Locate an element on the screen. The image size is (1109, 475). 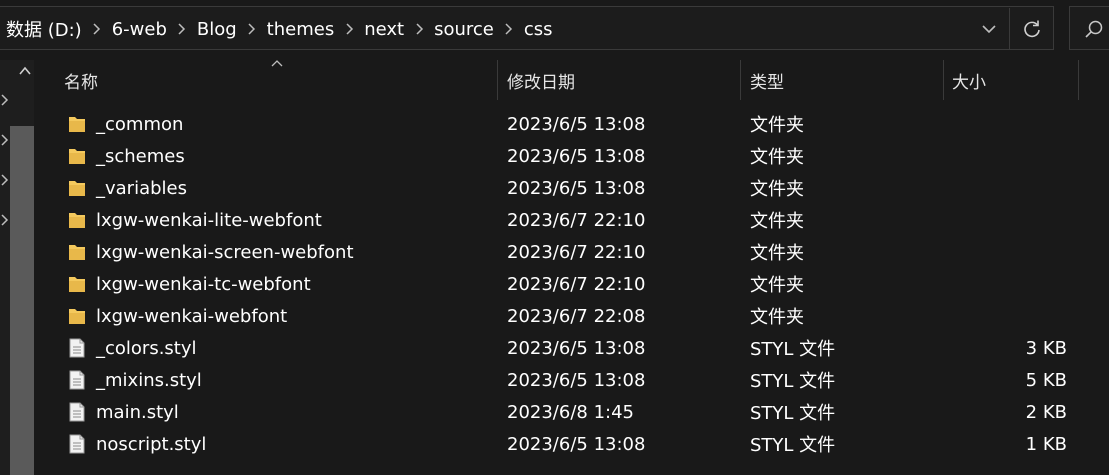
breadcrumb-item: next is located at coordinates (384, 29).